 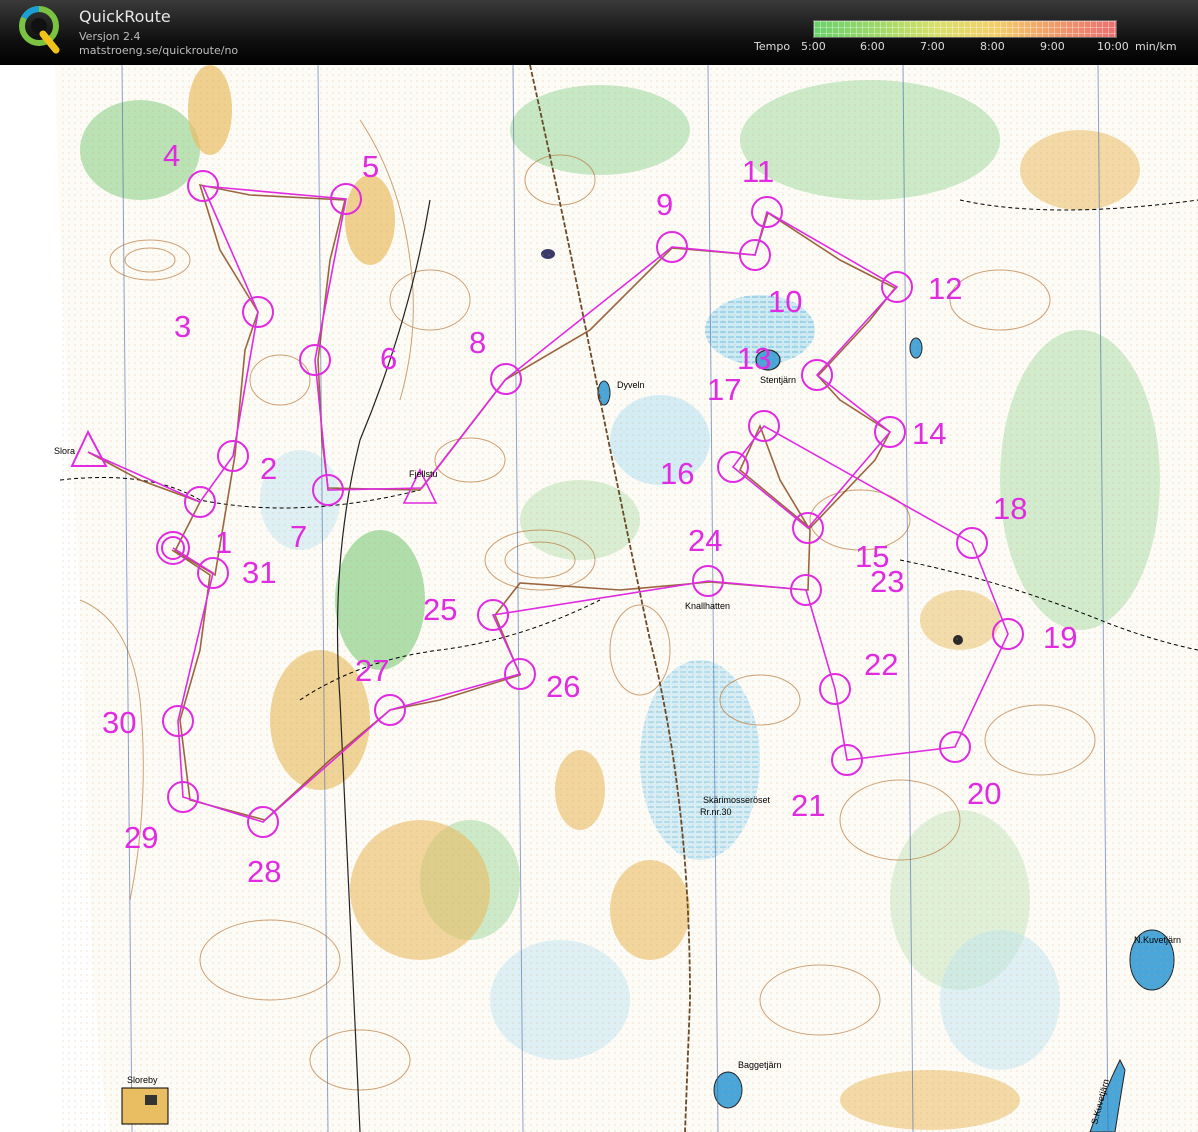 I want to click on control-number: 22, so click(x=881, y=664).